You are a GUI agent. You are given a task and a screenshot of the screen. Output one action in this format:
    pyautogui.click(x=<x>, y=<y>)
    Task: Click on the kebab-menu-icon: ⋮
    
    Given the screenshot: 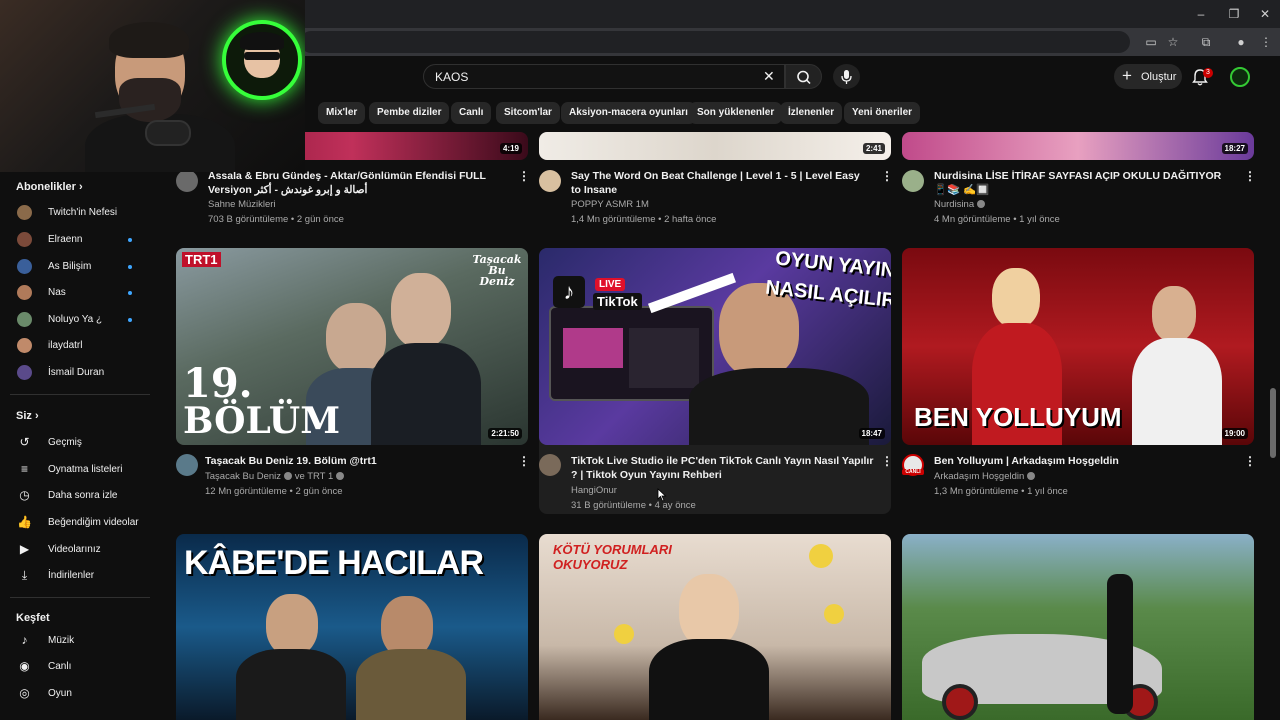 What is the action you would take?
    pyautogui.click(x=1266, y=42)
    